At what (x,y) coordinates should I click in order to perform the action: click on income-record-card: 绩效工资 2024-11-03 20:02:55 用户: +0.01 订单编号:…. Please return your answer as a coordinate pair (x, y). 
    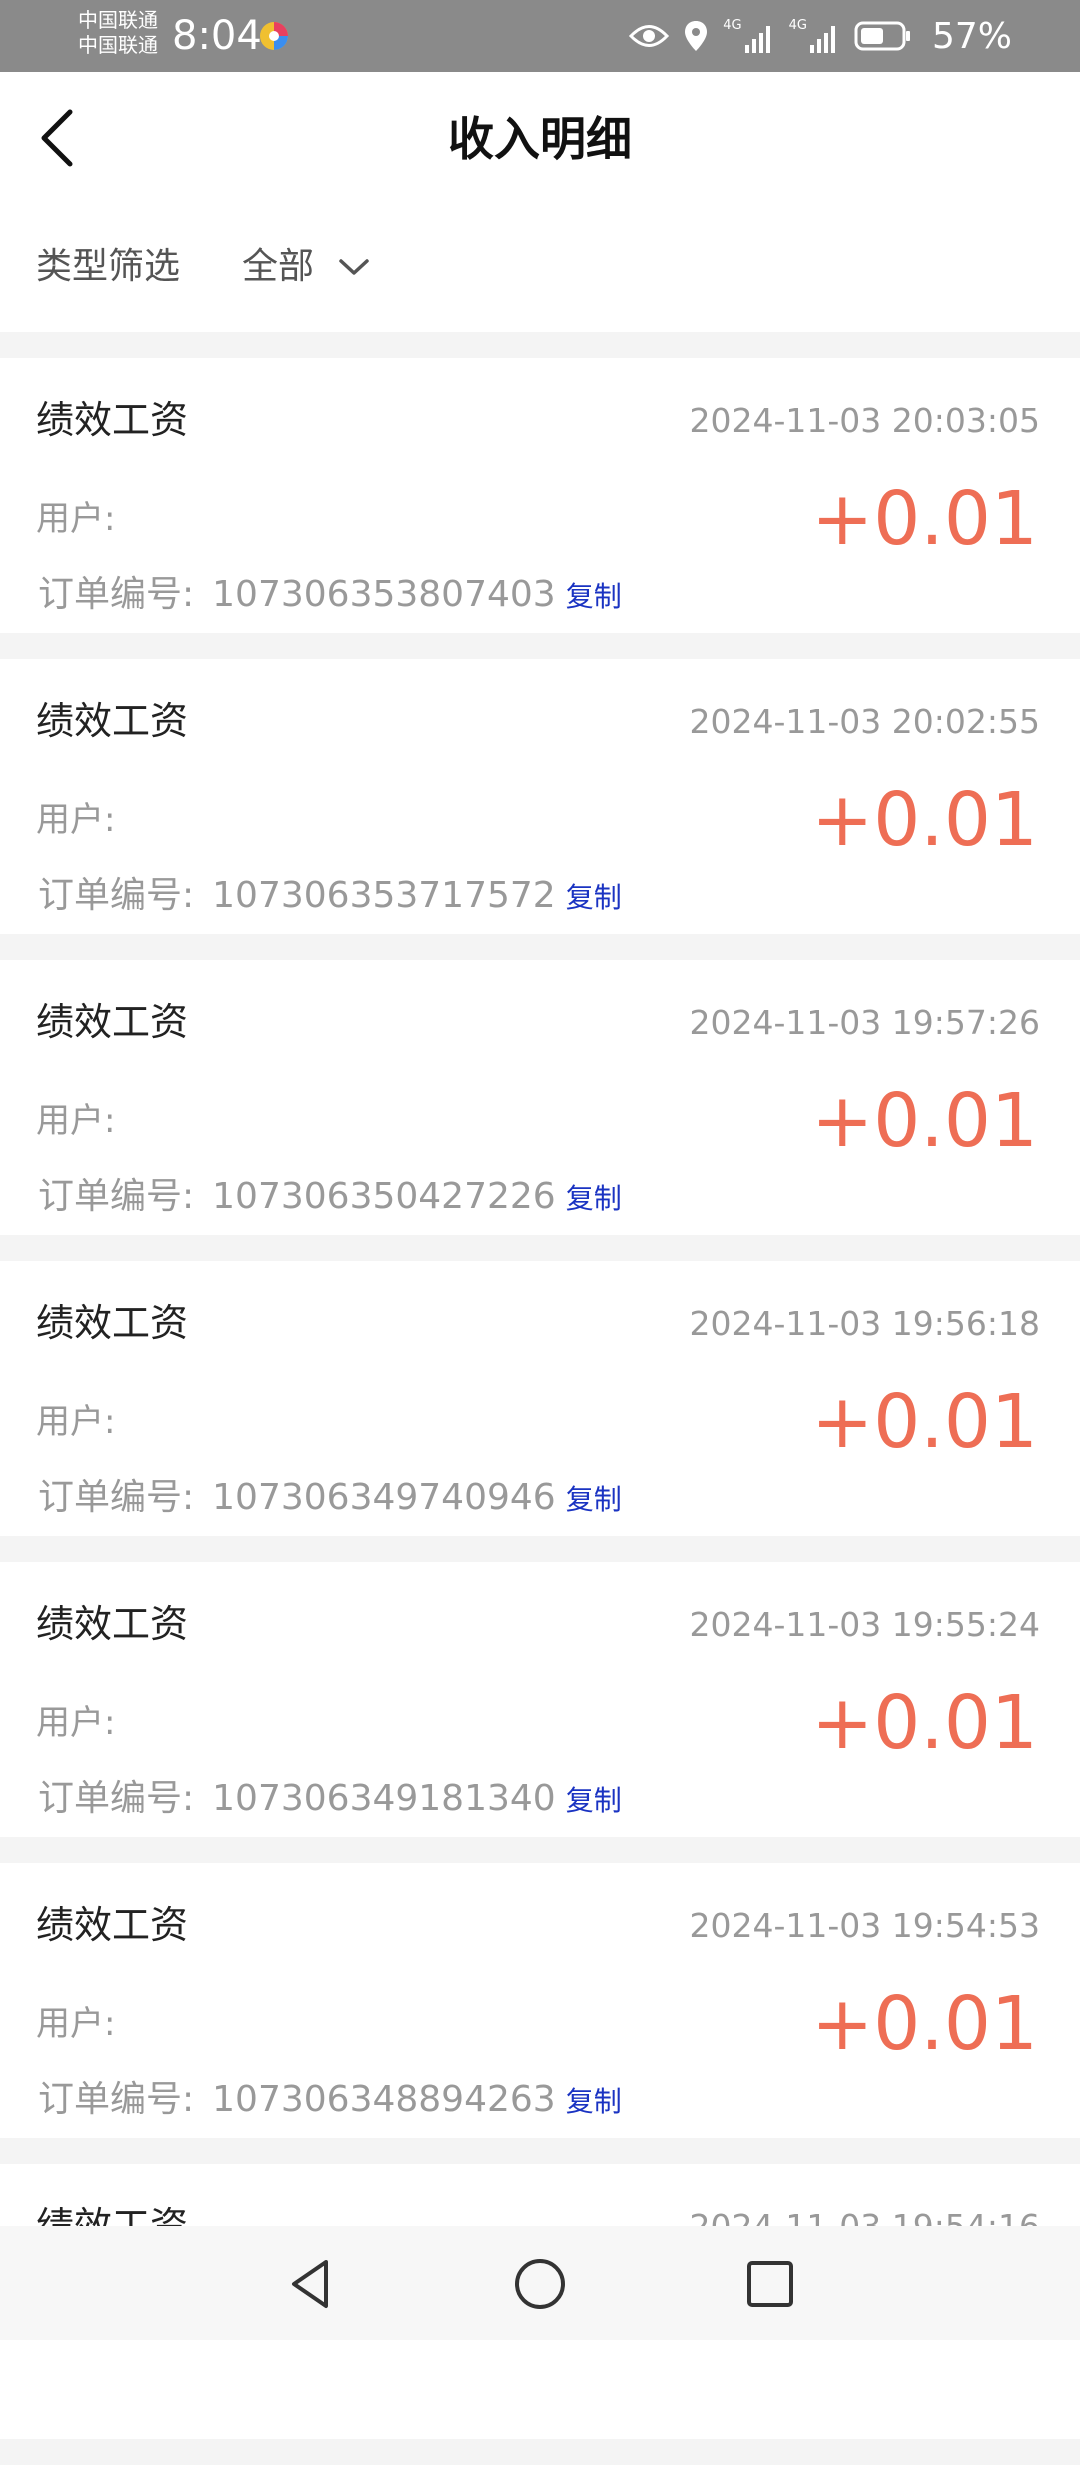
    Looking at the image, I should click on (540, 796).